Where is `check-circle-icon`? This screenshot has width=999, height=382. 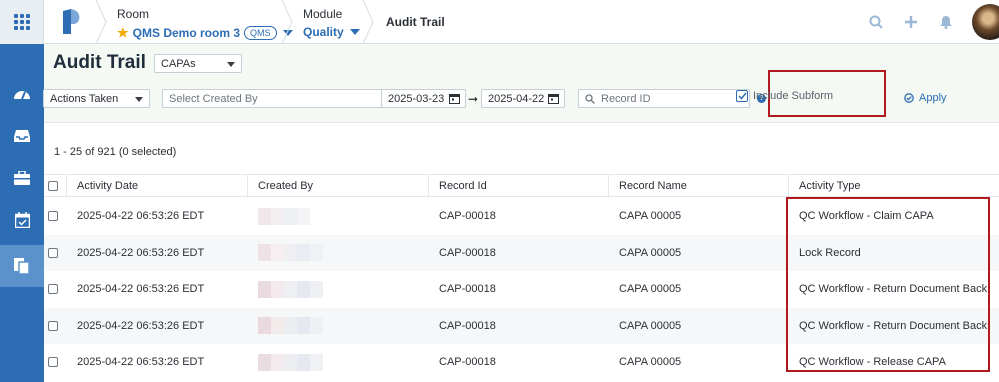 check-circle-icon is located at coordinates (909, 98).